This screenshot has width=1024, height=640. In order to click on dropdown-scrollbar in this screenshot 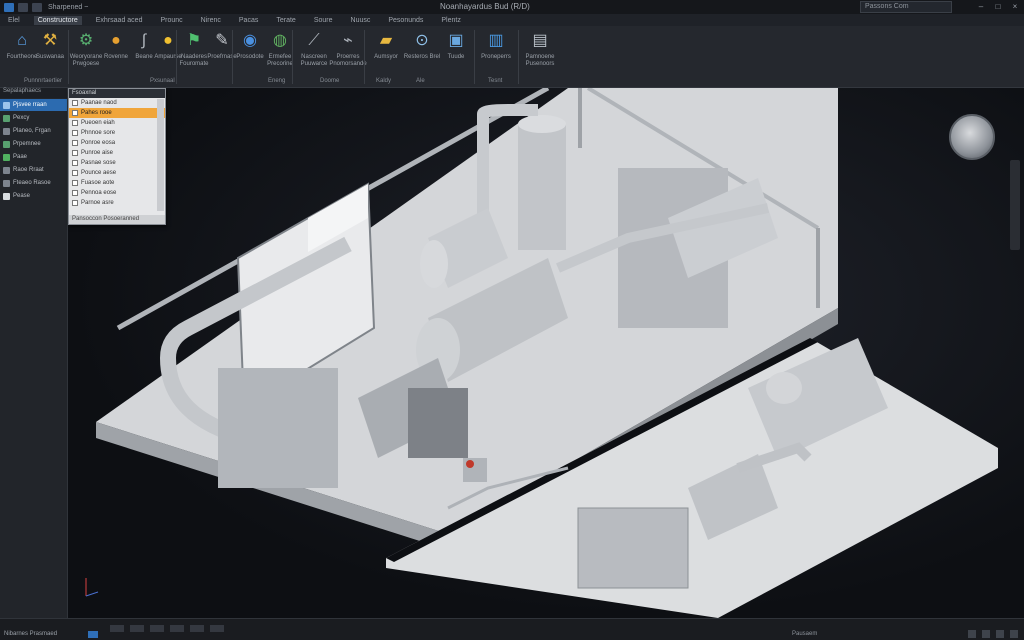, I will do `click(160, 155)`.